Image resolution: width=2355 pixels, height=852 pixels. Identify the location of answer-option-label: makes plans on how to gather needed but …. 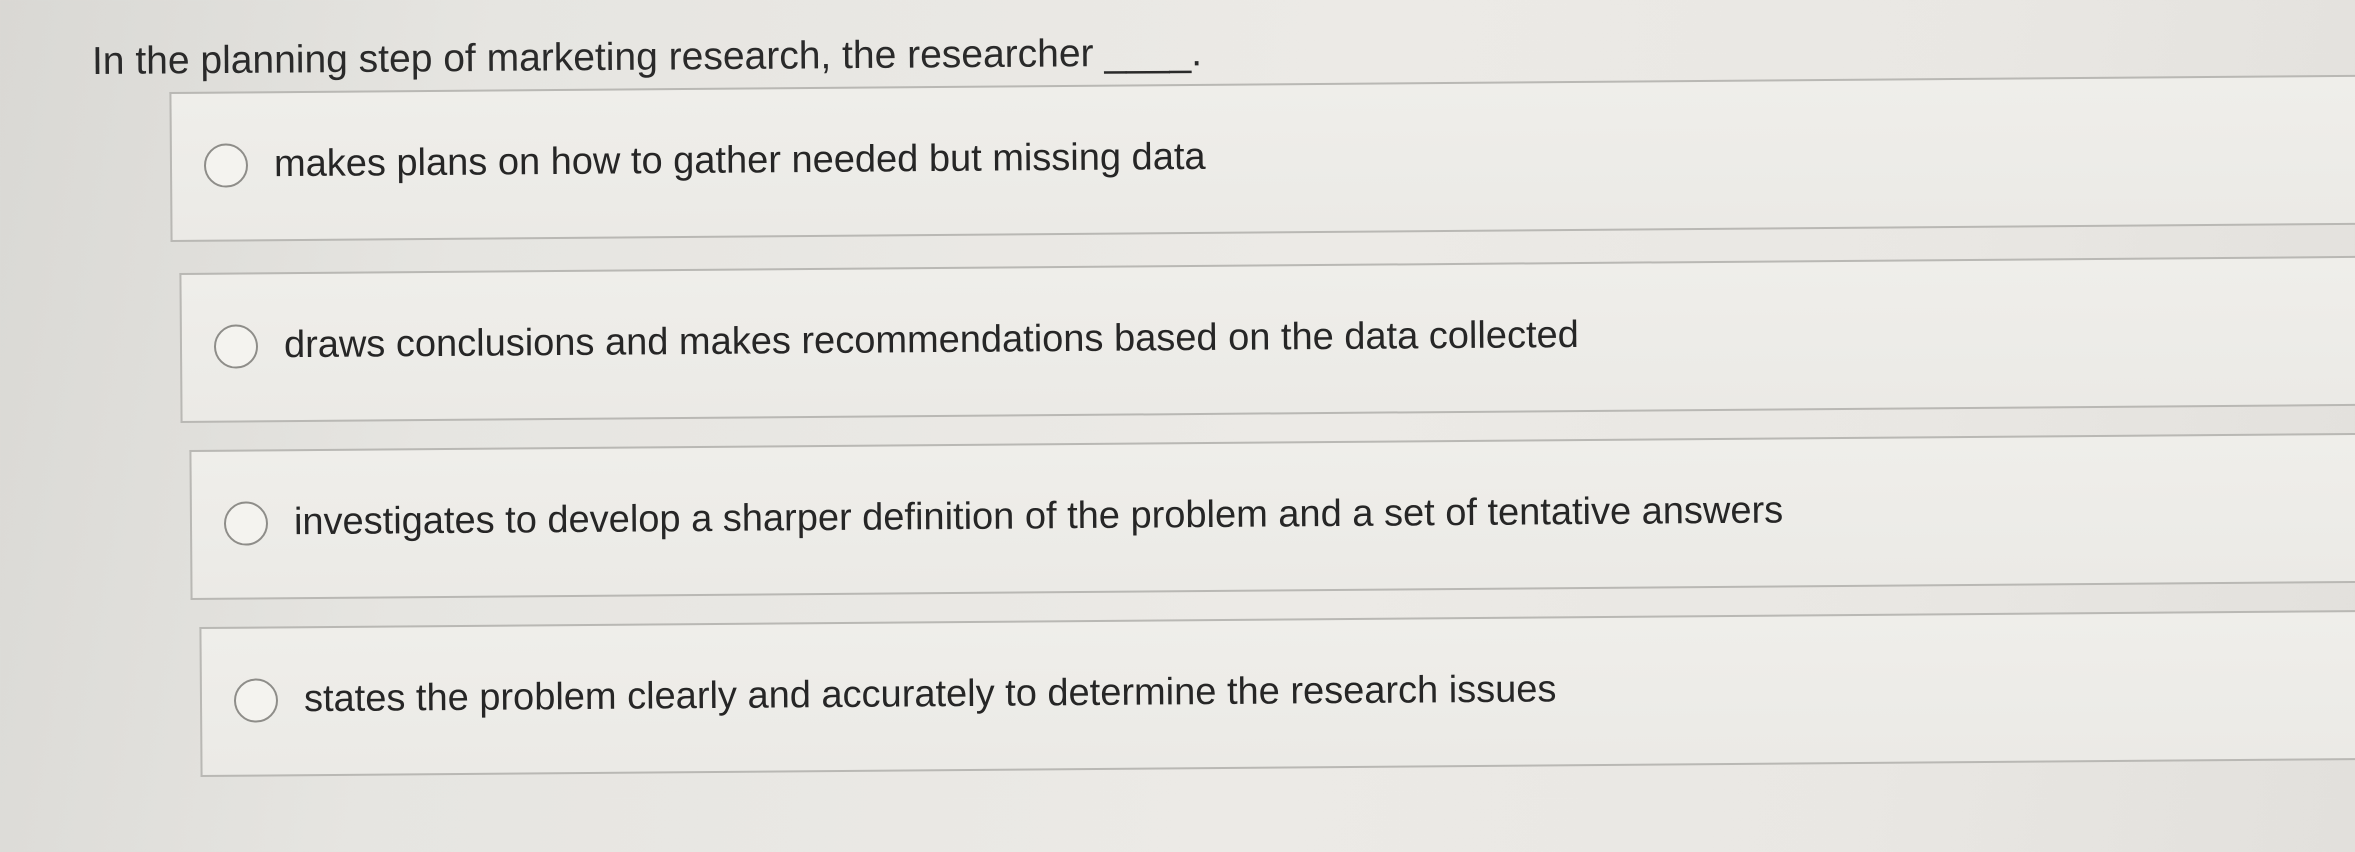
(739, 160).